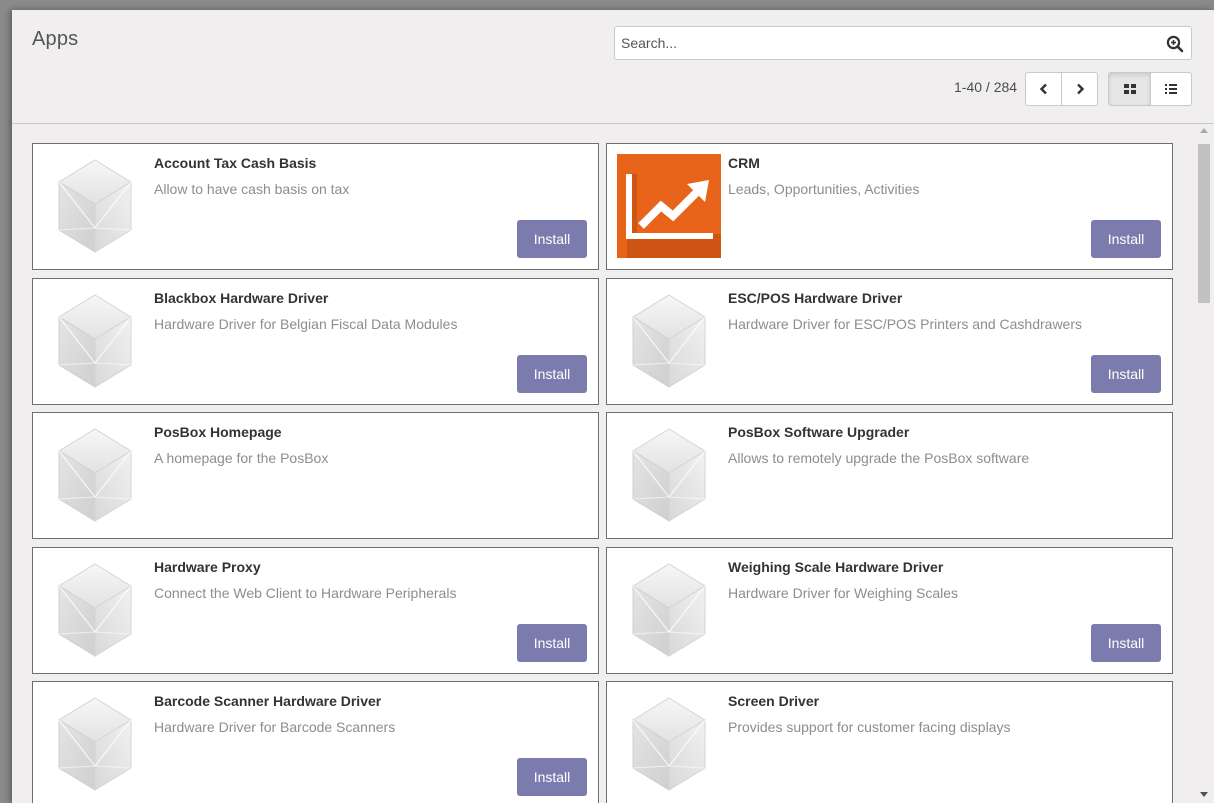 This screenshot has height=803, width=1214. I want to click on app-name: ESC/POS Hardware Driver, so click(815, 298).